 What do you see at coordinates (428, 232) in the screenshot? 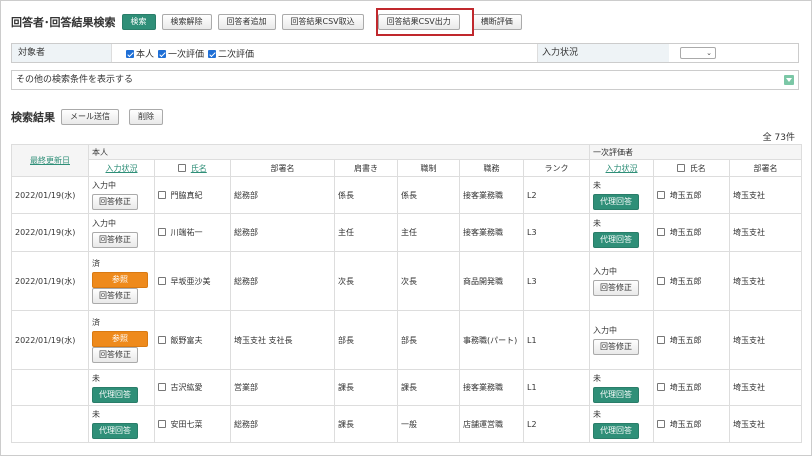
I see `cell-position: 主任` at bounding box center [428, 232].